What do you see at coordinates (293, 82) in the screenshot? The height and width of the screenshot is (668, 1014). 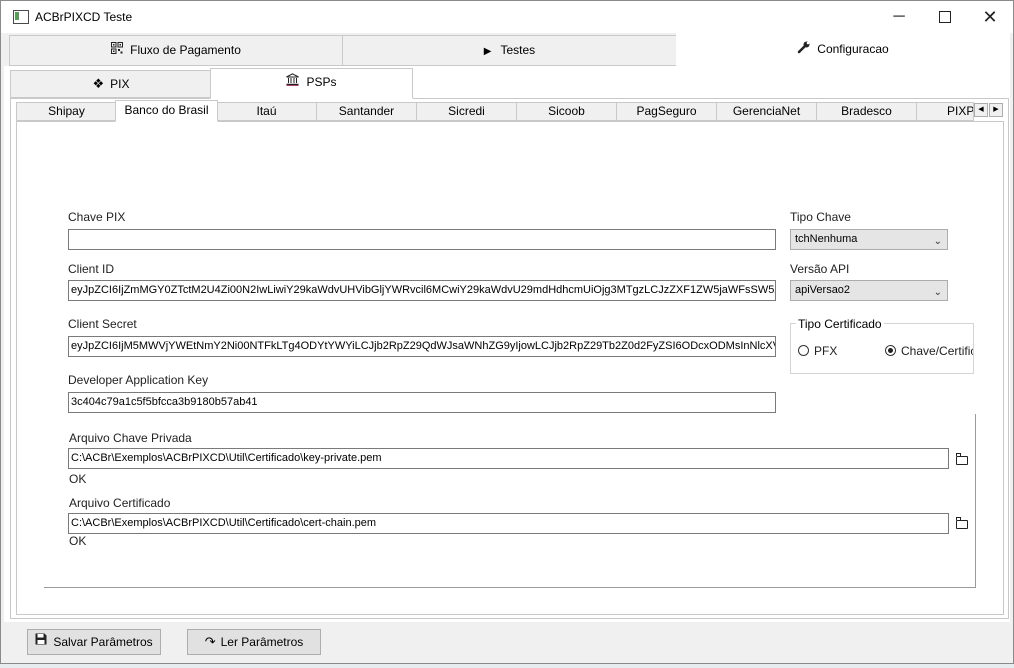 I see `bank-icon` at bounding box center [293, 82].